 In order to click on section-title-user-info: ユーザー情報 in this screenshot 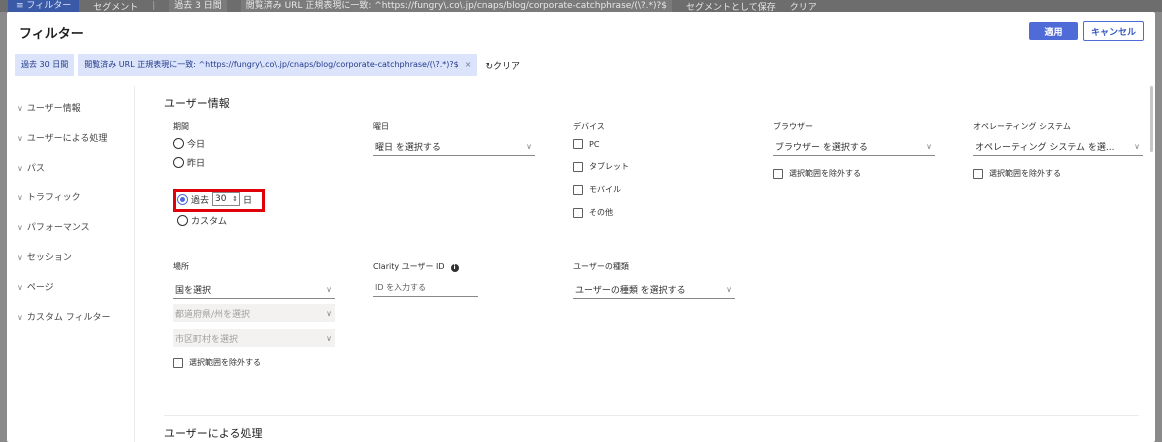, I will do `click(197, 103)`.